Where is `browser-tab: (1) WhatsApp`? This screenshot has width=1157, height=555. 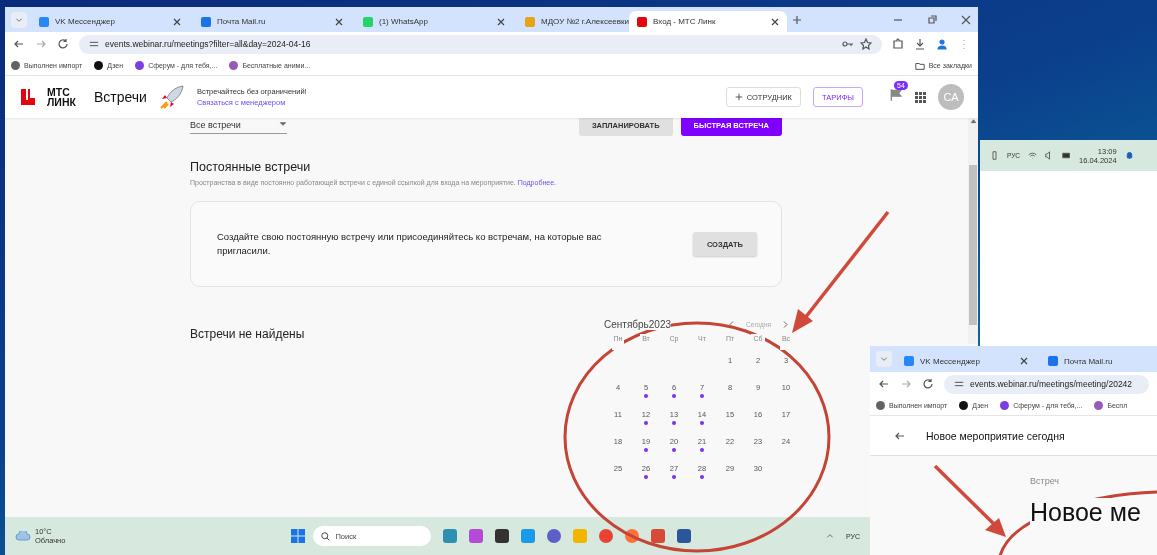
browser-tab: (1) WhatsApp is located at coordinates (434, 21).